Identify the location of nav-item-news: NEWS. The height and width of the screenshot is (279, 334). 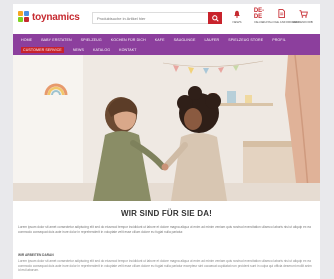
(78, 50).